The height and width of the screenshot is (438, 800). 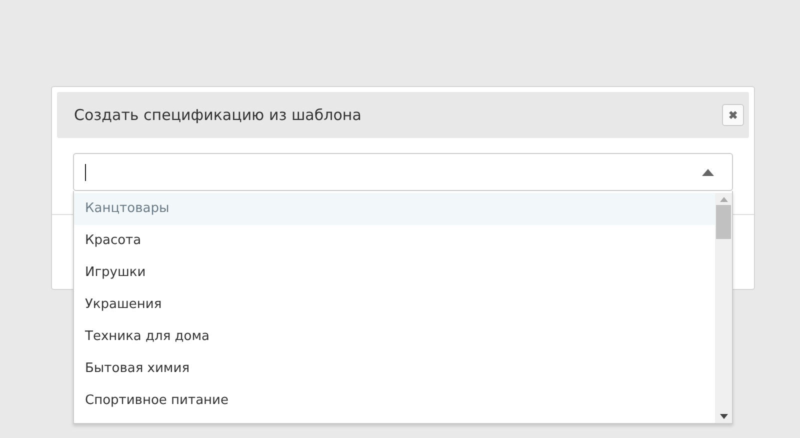 I want to click on dropdown-option: Украшения, so click(x=394, y=305).